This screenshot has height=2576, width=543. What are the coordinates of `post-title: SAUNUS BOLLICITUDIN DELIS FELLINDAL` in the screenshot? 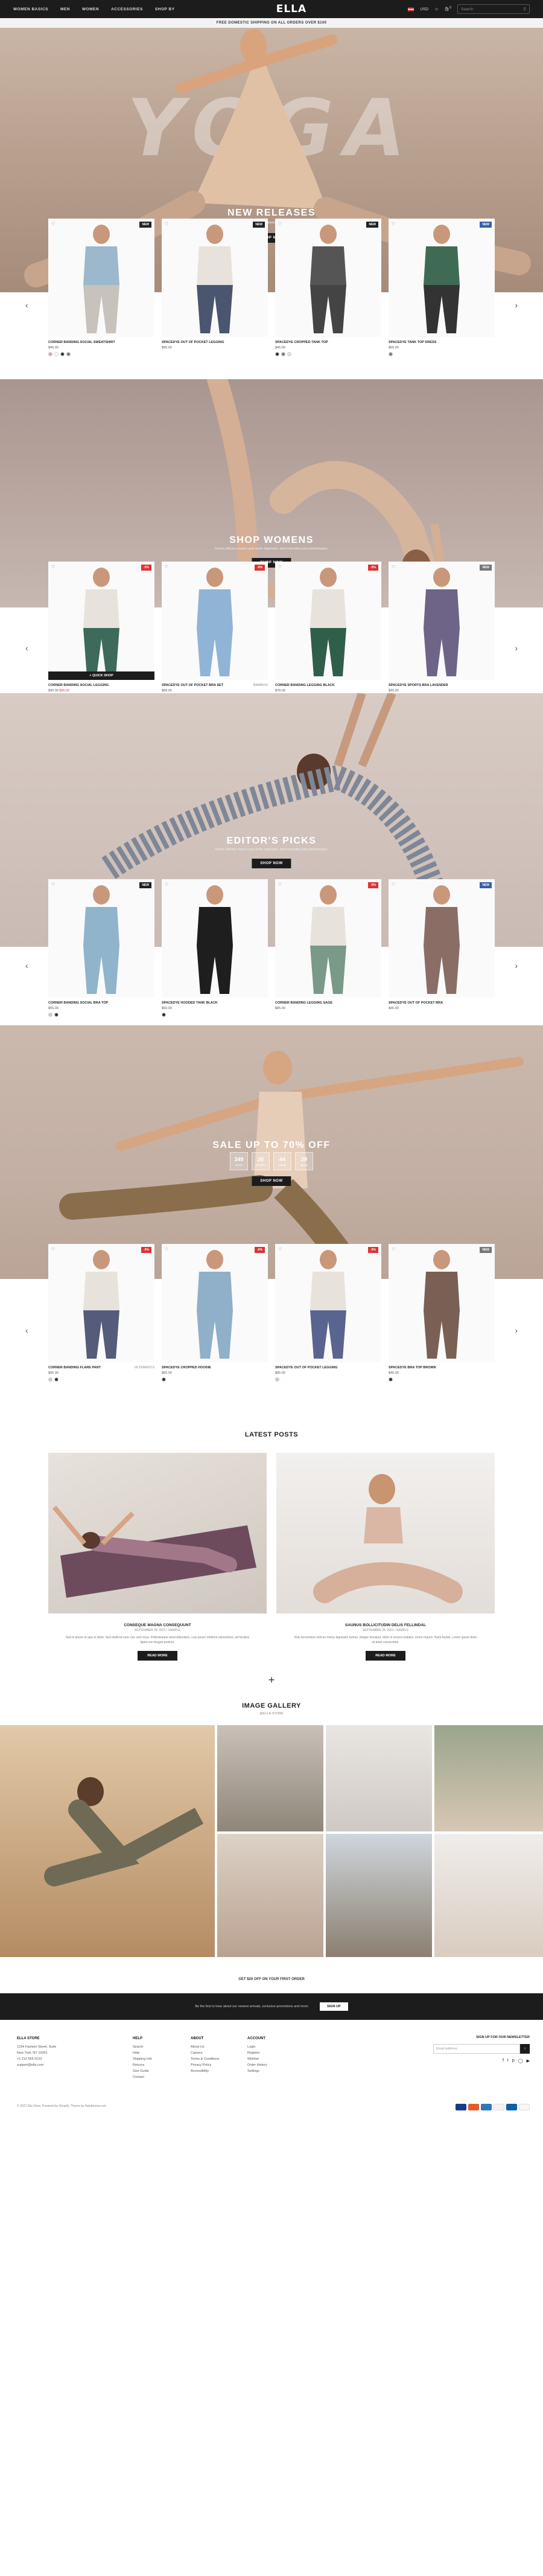 It's located at (385, 1625).